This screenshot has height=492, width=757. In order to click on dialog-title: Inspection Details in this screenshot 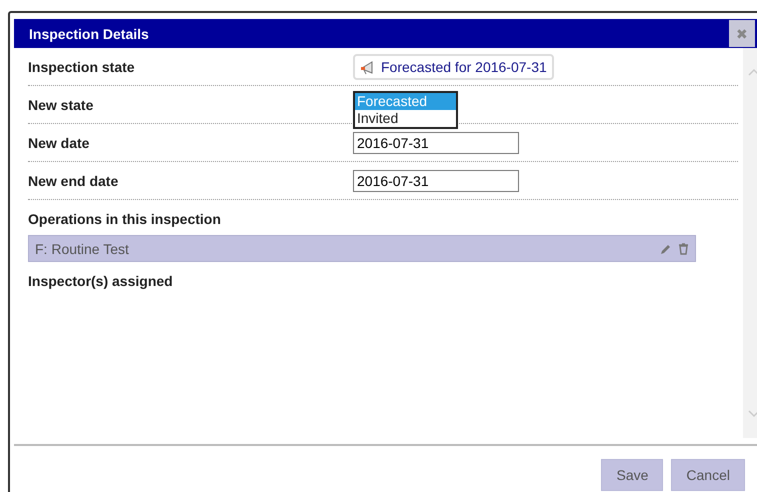, I will do `click(89, 34)`.